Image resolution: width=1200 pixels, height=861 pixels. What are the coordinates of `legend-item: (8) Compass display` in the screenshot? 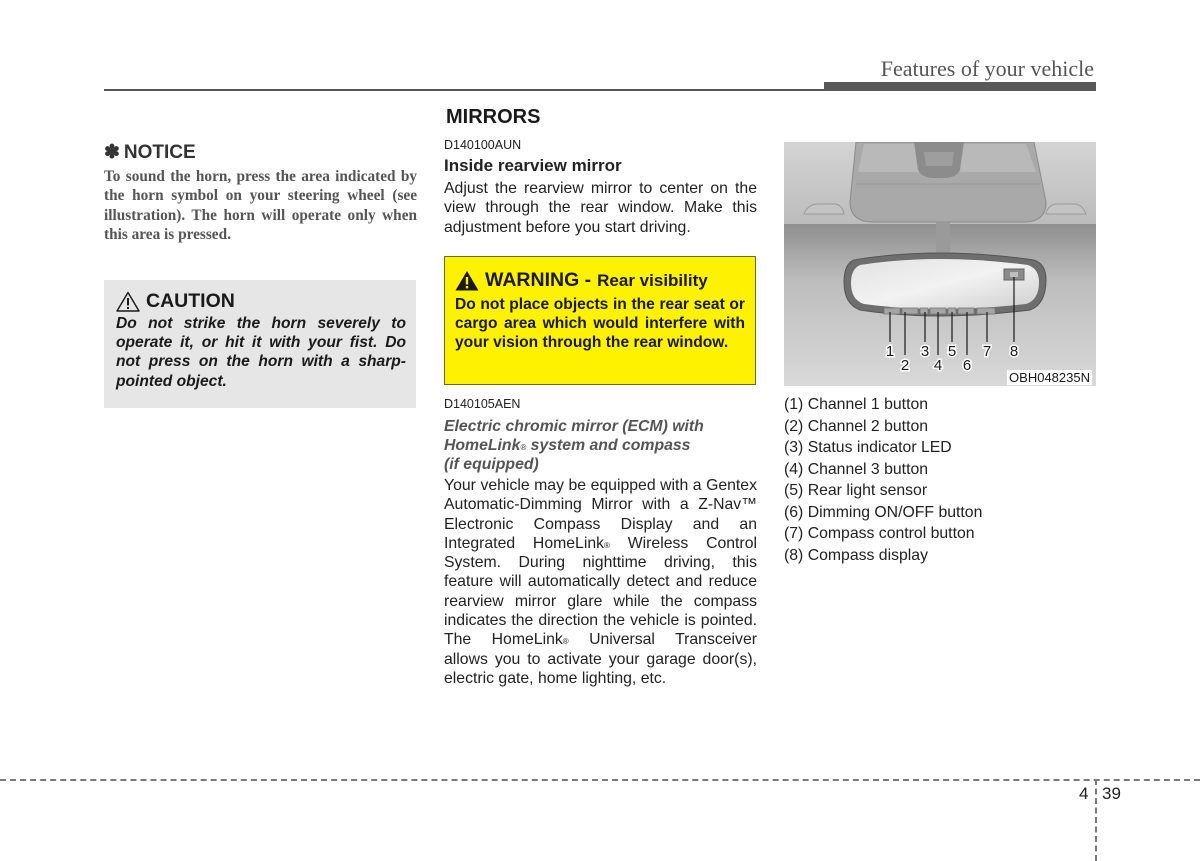 It's located at (856, 555).